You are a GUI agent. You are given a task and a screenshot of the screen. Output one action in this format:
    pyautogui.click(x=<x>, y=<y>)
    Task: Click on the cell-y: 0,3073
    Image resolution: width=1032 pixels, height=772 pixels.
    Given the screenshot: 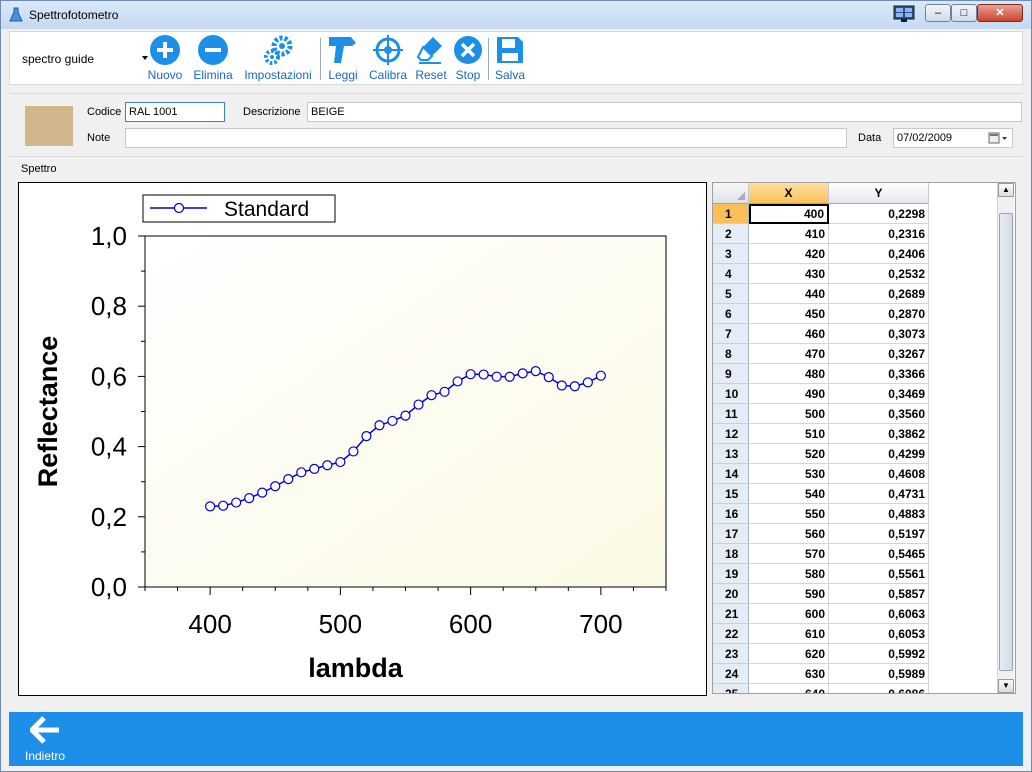 What is the action you would take?
    pyautogui.click(x=879, y=334)
    